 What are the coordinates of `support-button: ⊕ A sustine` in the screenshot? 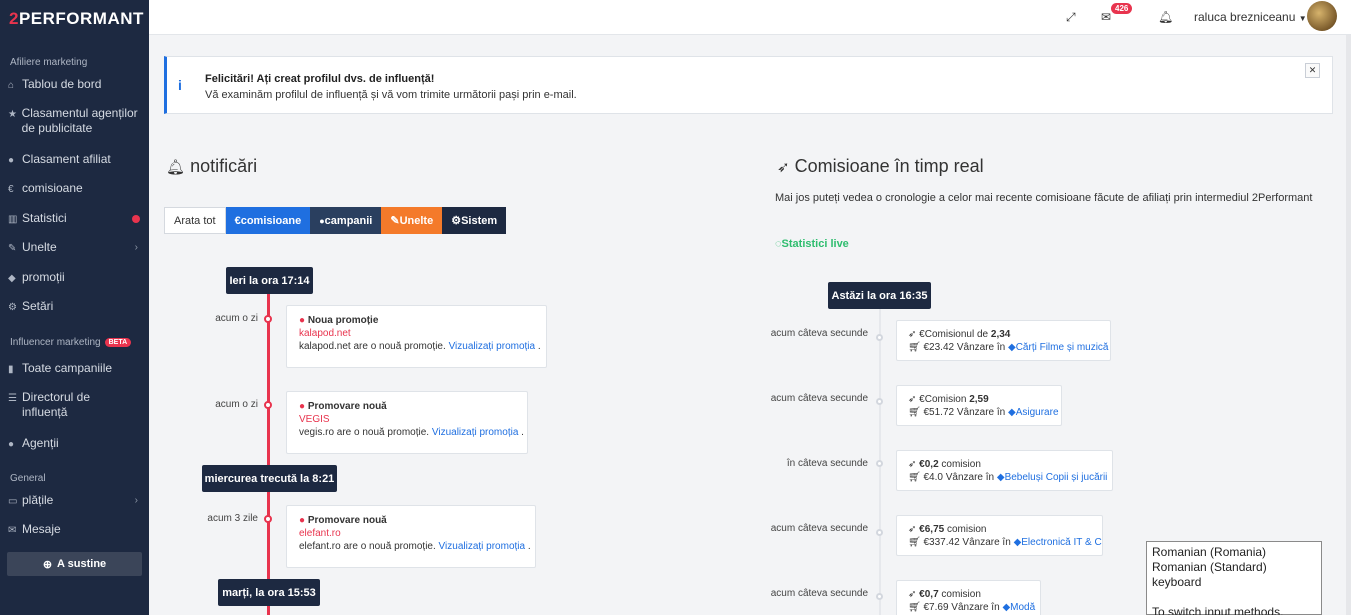 It's located at (74, 564).